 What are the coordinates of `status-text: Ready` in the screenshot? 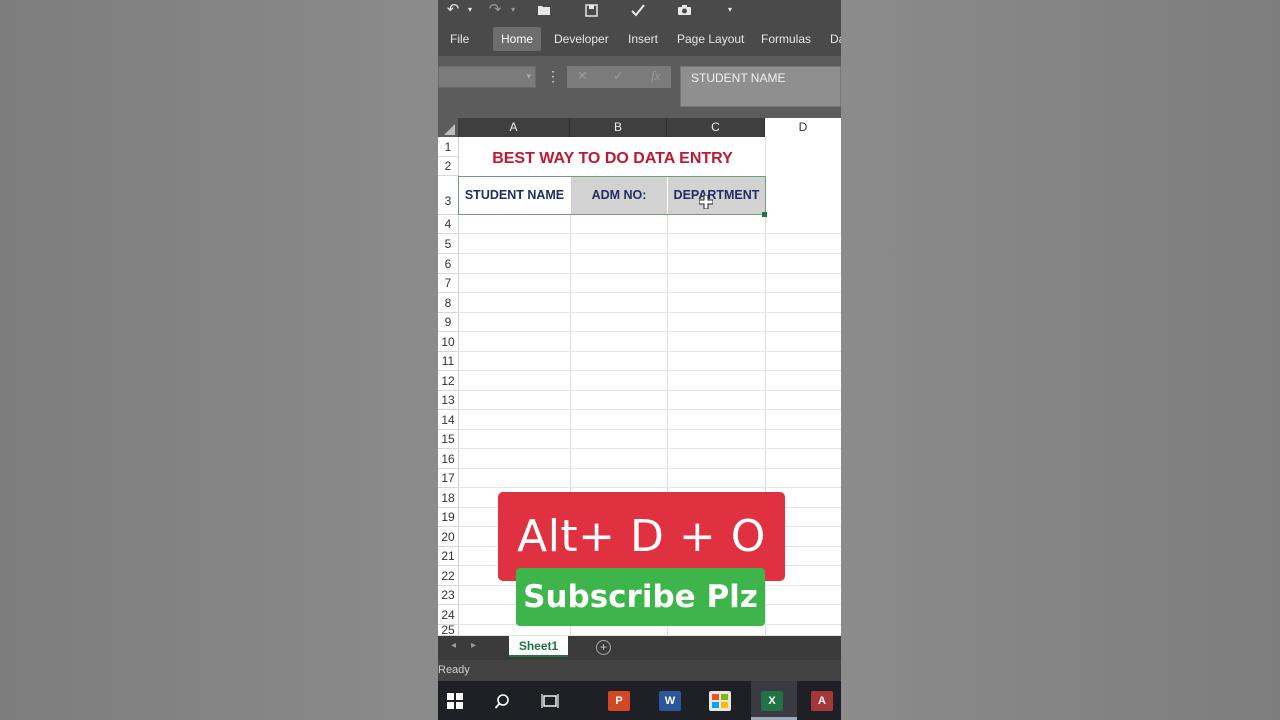 It's located at (454, 670).